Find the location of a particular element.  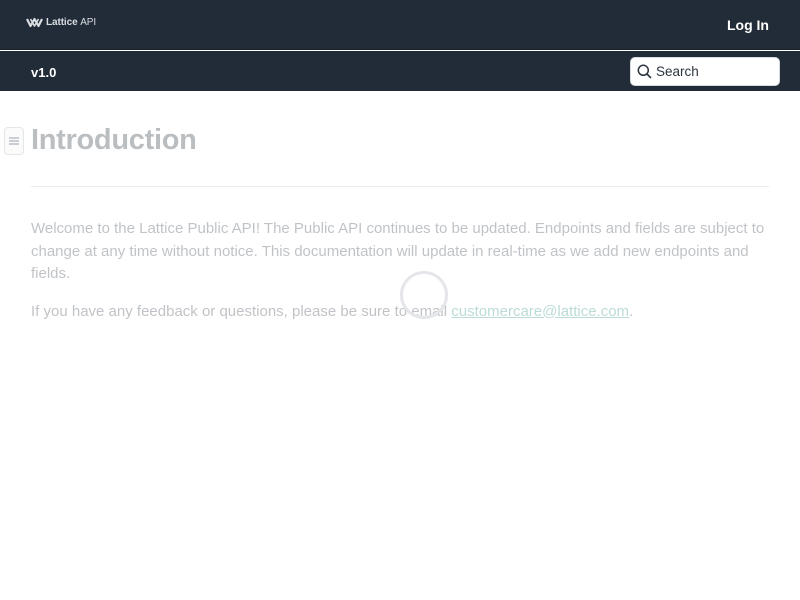

search-icon is located at coordinates (644, 71).